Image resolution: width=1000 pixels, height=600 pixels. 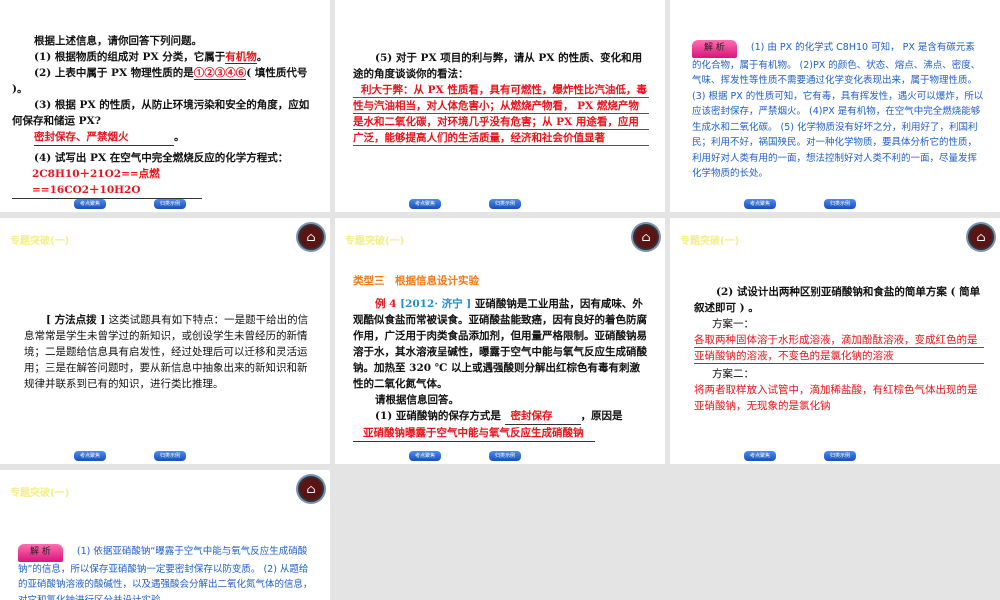 I want to click on question-2: (2) 上表中属于 PX 物理性质的是, so click(x=114, y=73).